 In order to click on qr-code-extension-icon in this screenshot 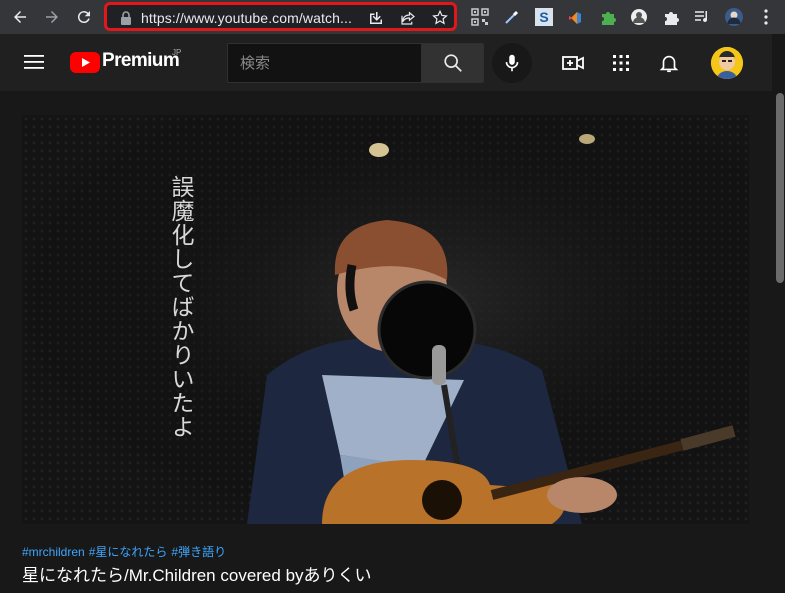, I will do `click(480, 17)`.